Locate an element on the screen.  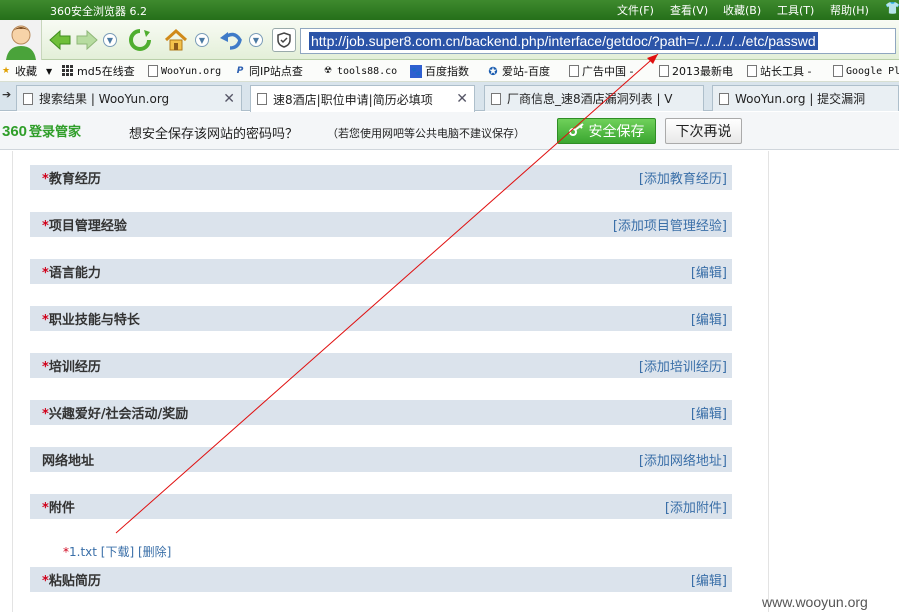
attachment-row: *1.txt [下载] [删除] is located at coordinates (117, 552).